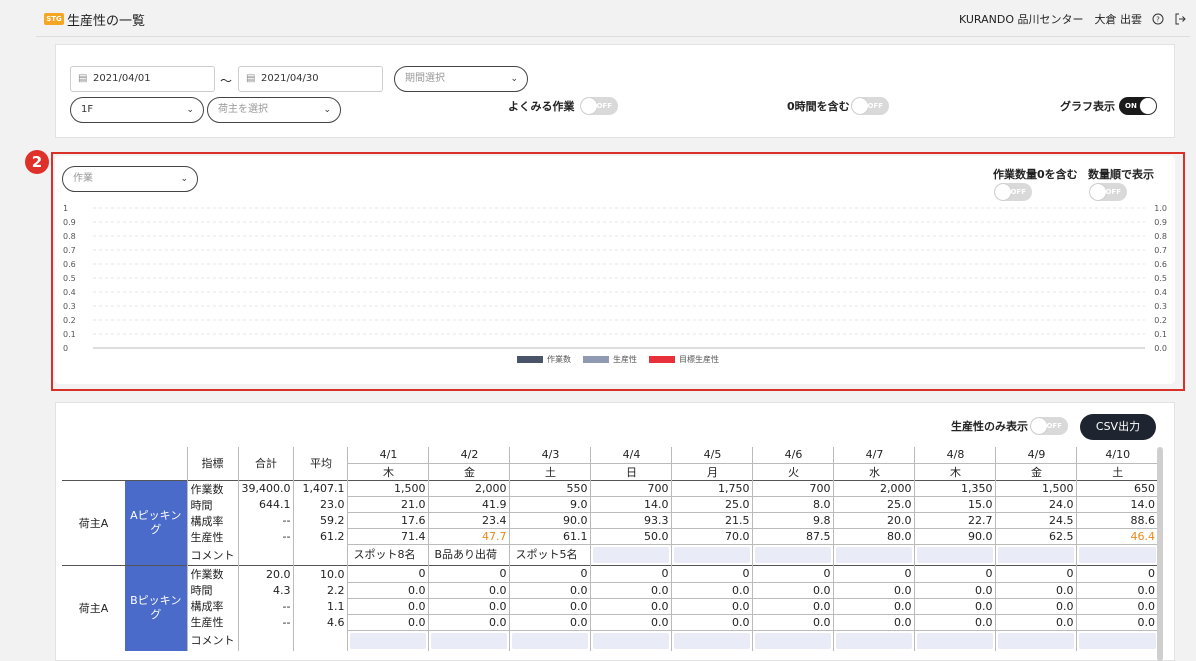 The height and width of the screenshot is (661, 1196). I want to click on table-row: 荷主A Bピッキング 作業数 20.0 10.0 0 0 0 0 0 0 0 0 0 0, so click(610, 608).